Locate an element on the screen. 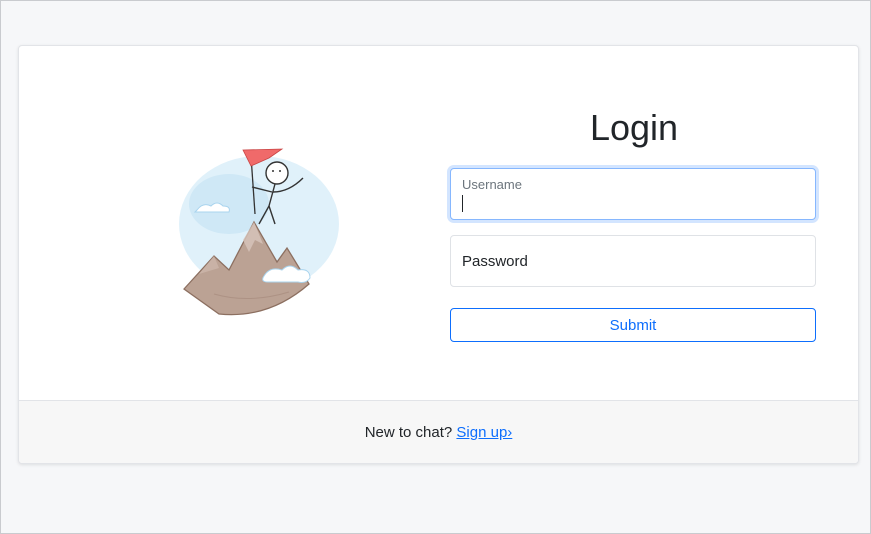 The height and width of the screenshot is (534, 871). card-footer: New to chat? Sign up› is located at coordinates (438, 431).